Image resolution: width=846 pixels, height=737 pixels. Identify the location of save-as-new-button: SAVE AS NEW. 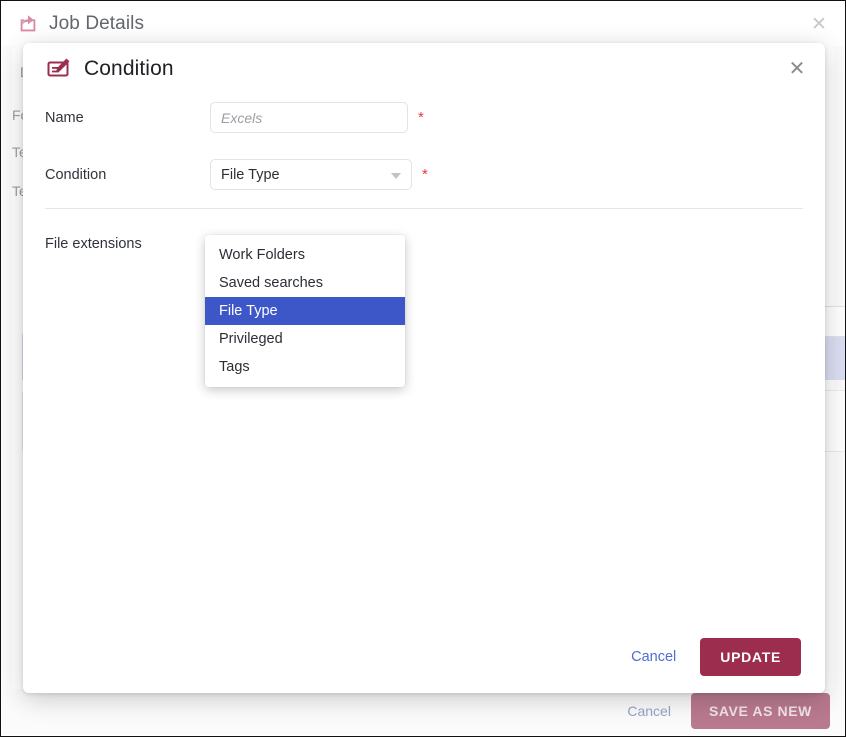
(760, 711).